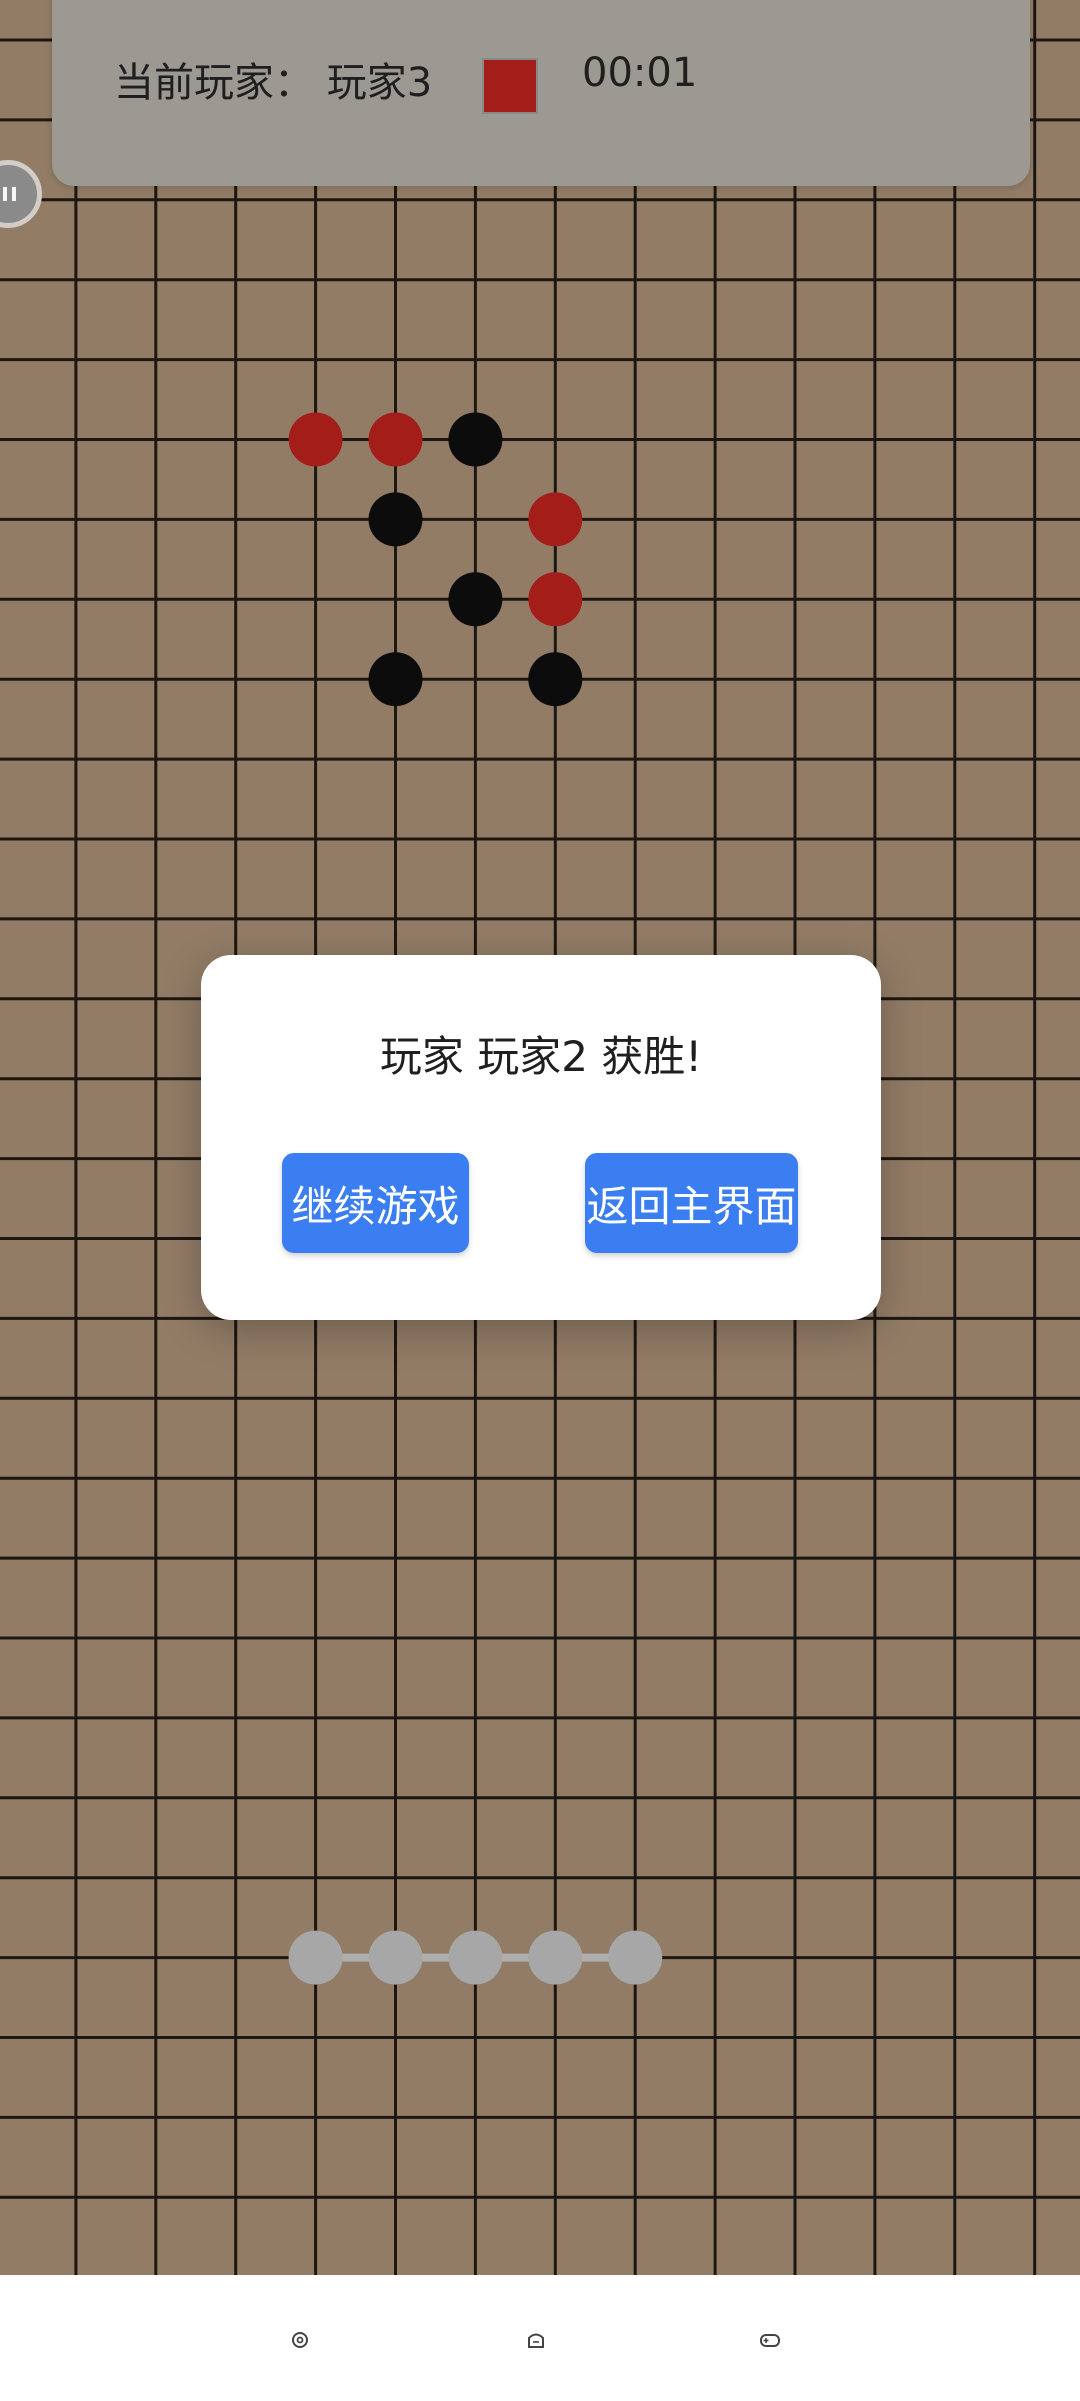 The height and width of the screenshot is (2401, 1080). I want to click on win-message: 玩家 玩家2 获胜!, so click(541, 1056).